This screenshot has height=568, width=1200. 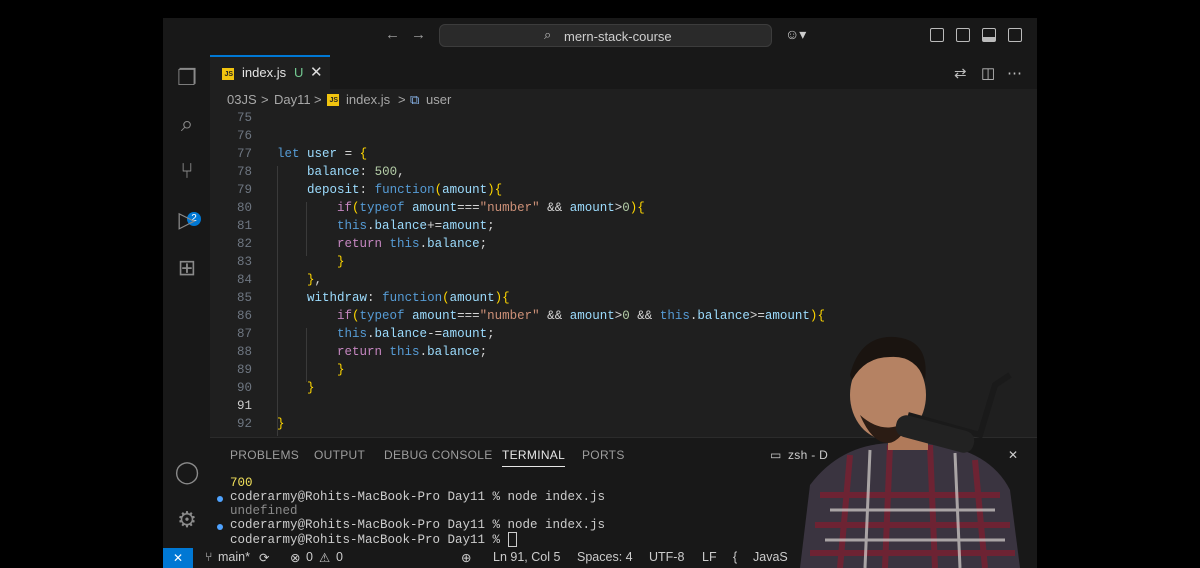 What do you see at coordinates (242, 99) in the screenshot?
I see `breadcrumb-folder-03js: 03JS` at bounding box center [242, 99].